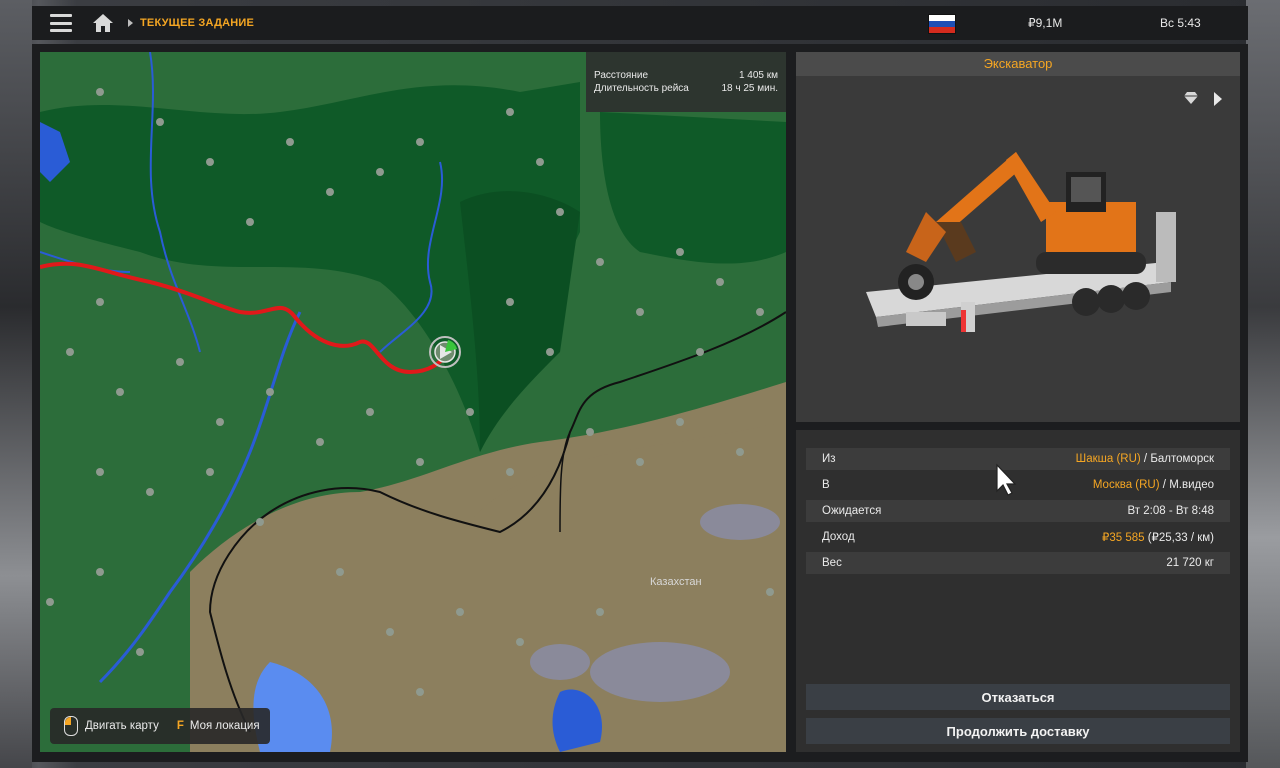  I want to click on expected-value: Вт 2:08 - Вт 8:48, so click(1171, 511).